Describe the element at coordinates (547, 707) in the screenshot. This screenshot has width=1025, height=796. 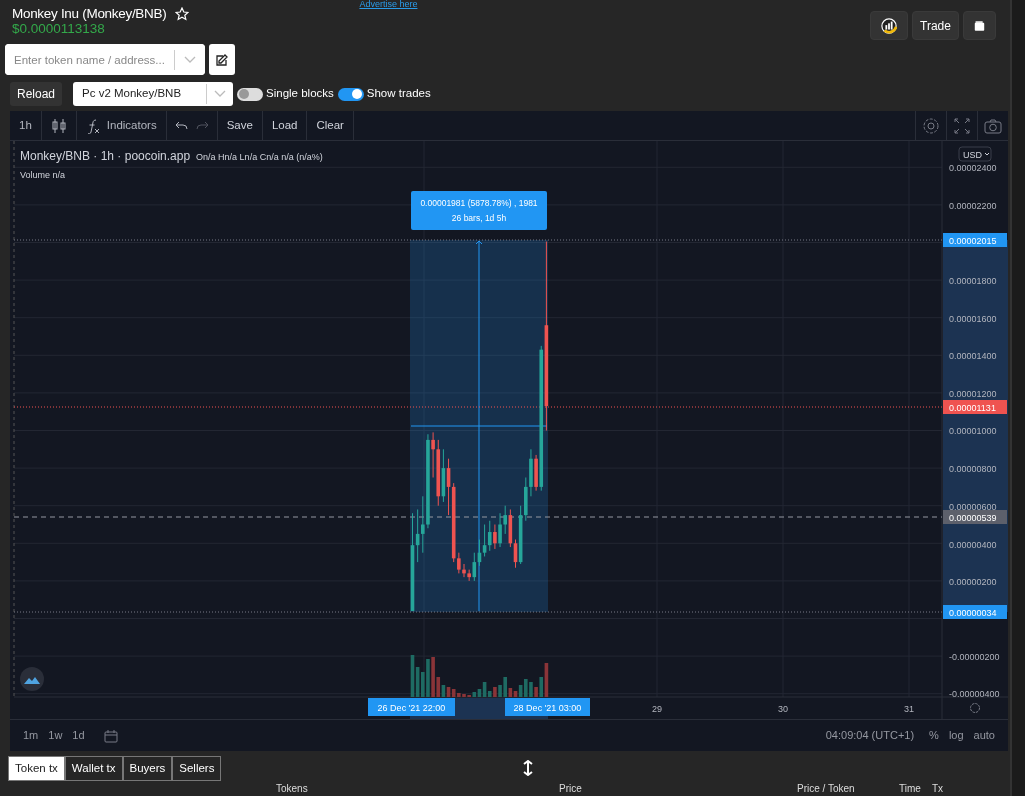
I see `time-tag: 28 Dec '21 03:00` at that location.